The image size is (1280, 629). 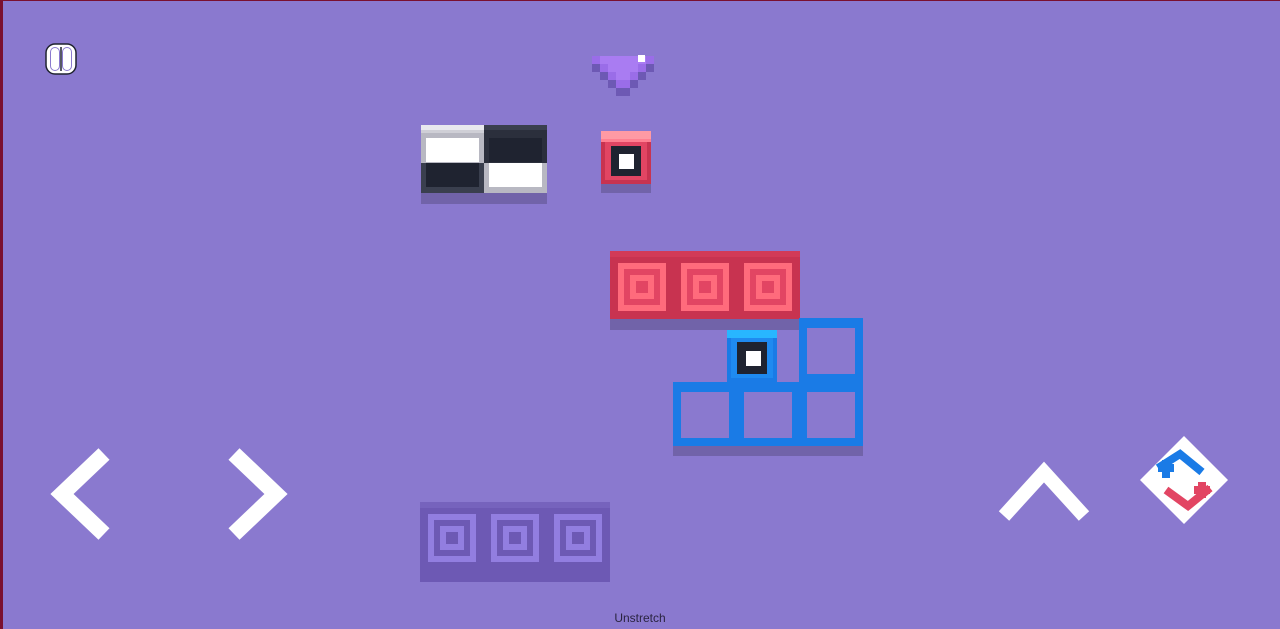 I want to click on purple-block-row, so click(x=515, y=542).